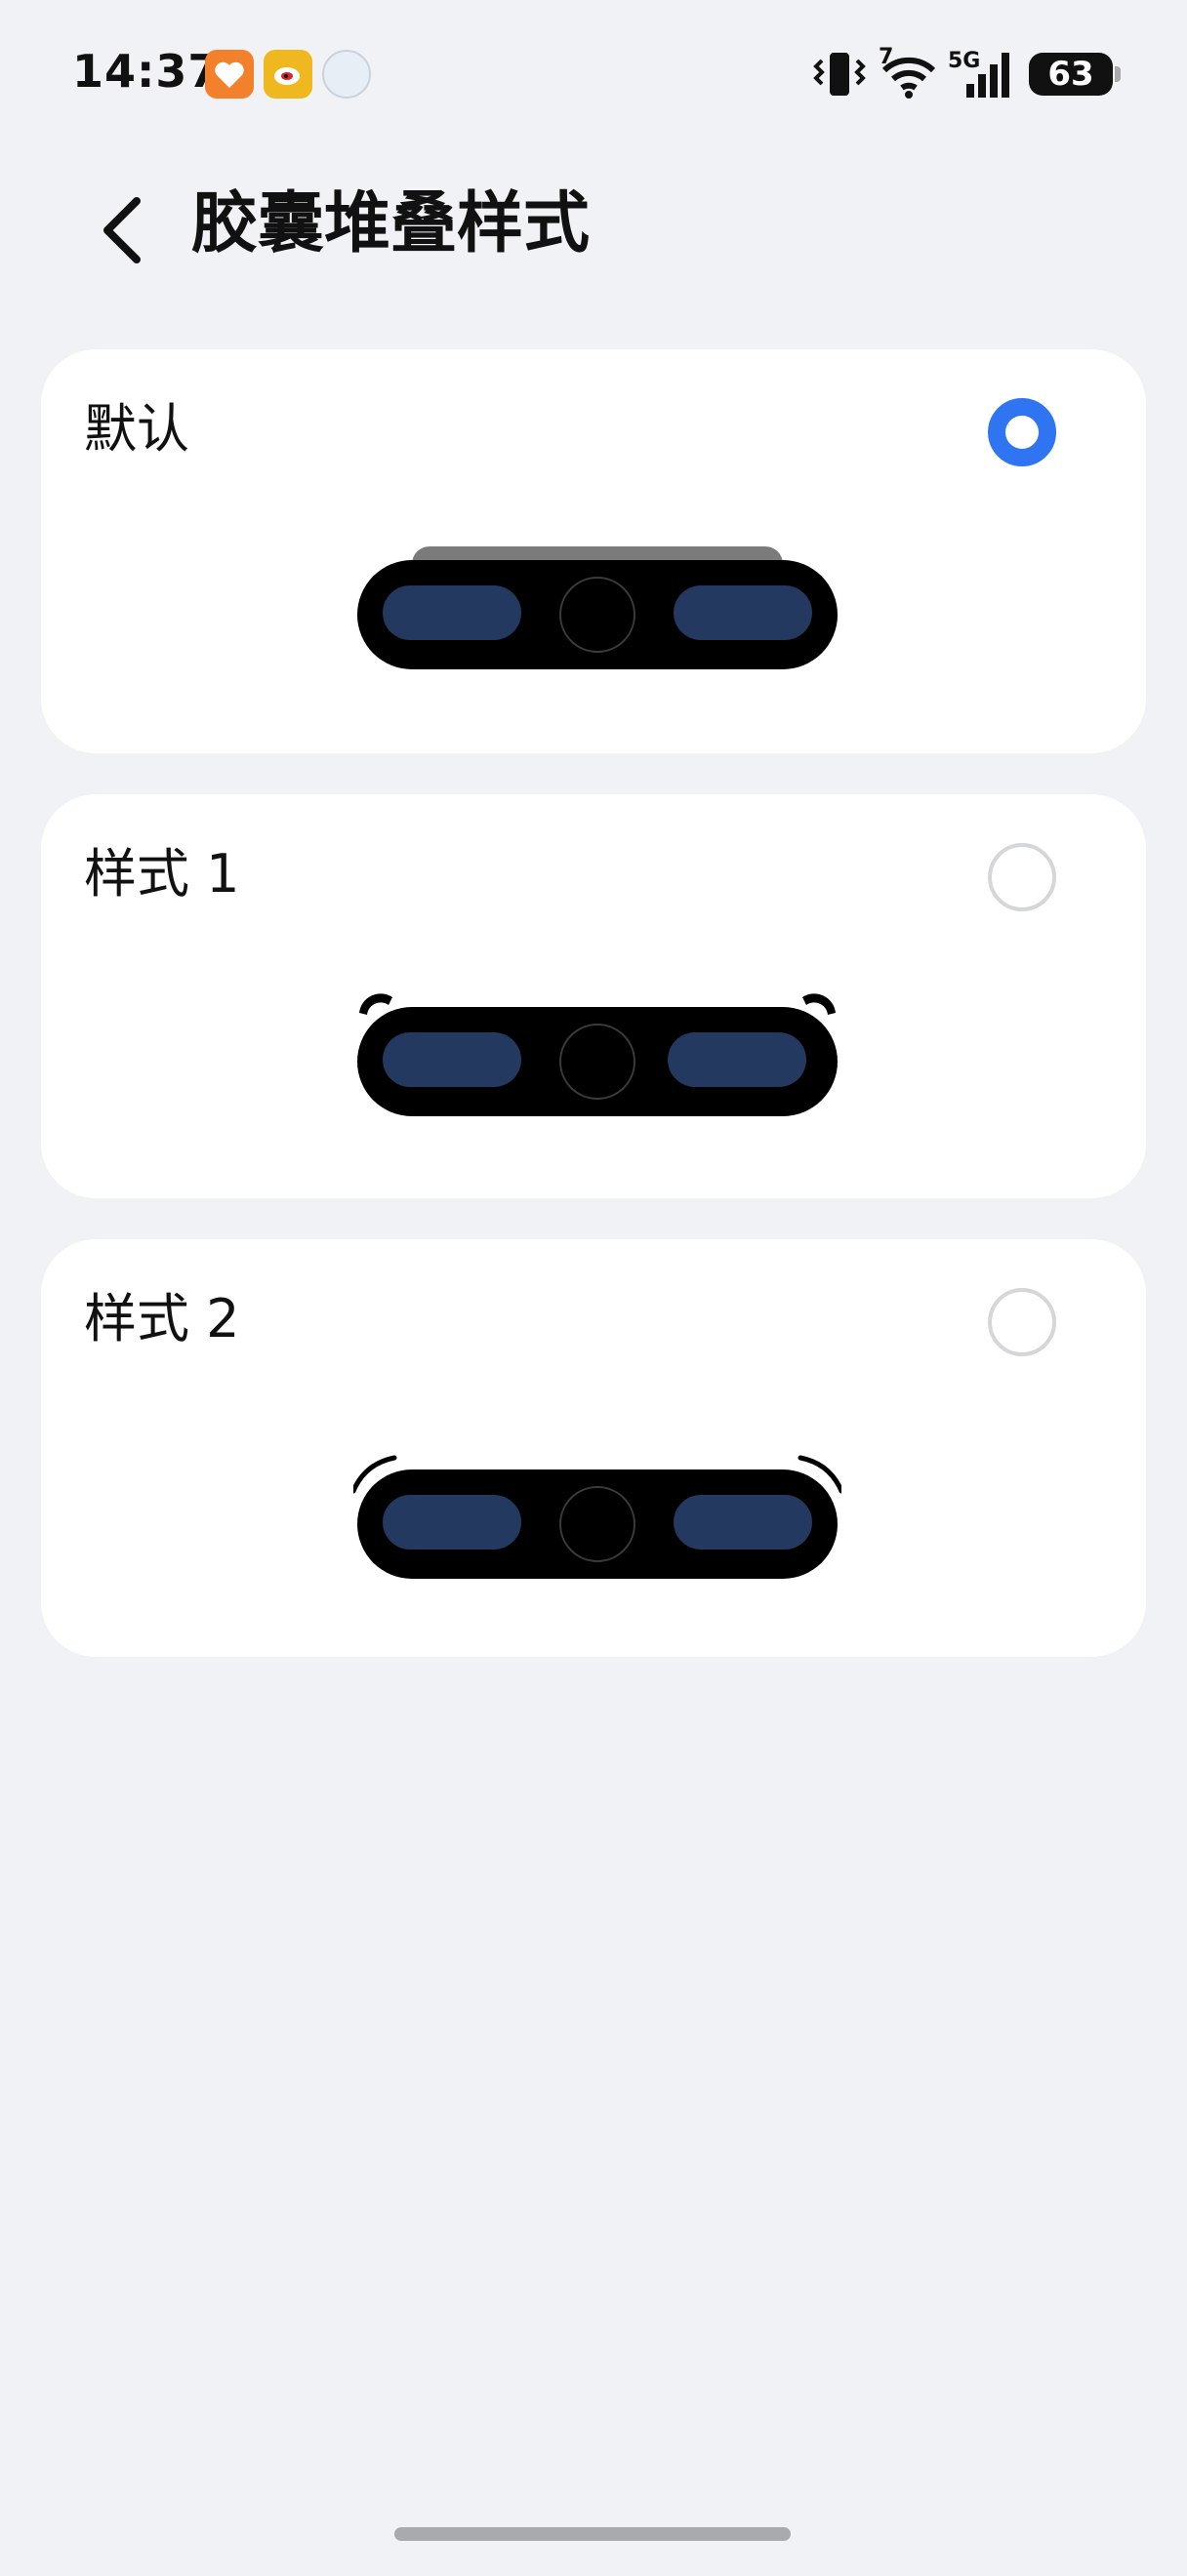 The image size is (1187, 2576). What do you see at coordinates (593, 73) in the screenshot?
I see `status-bar: 14:37 7 5G 63` at bounding box center [593, 73].